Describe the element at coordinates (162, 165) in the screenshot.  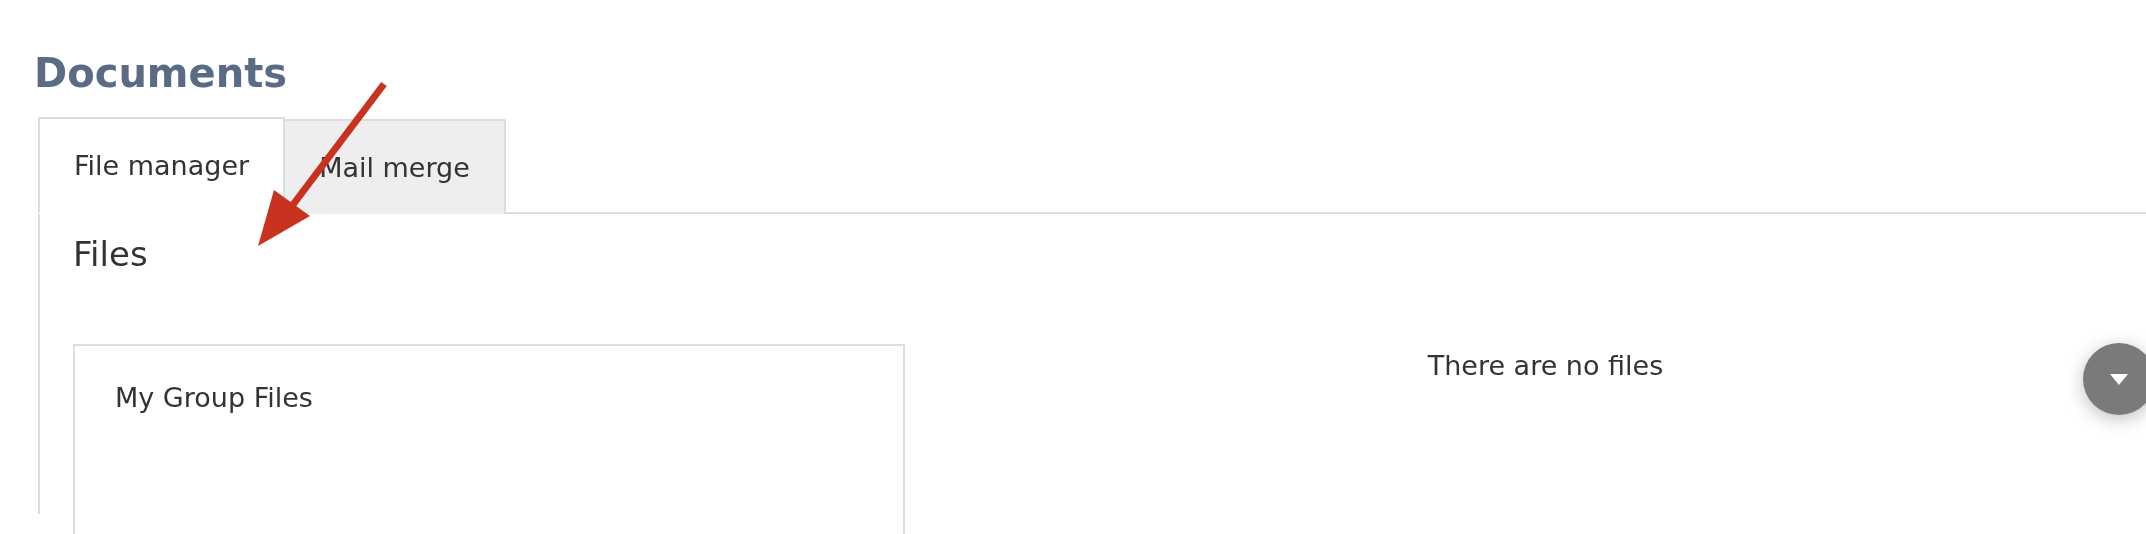
I see `tab: File manager` at that location.